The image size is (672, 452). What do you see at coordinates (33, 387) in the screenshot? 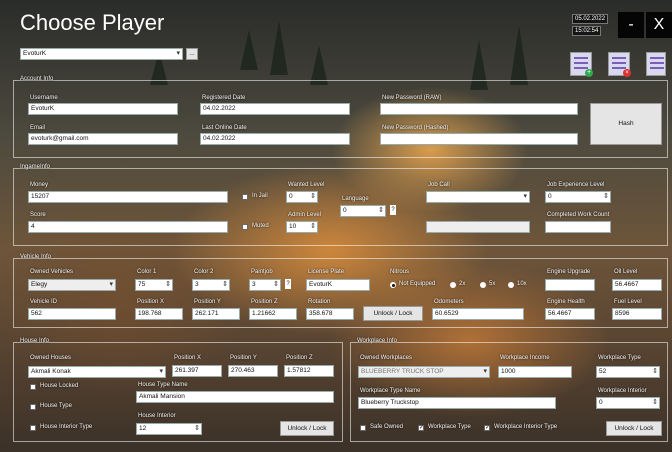
I see `house-locked-checkbox` at bounding box center [33, 387].